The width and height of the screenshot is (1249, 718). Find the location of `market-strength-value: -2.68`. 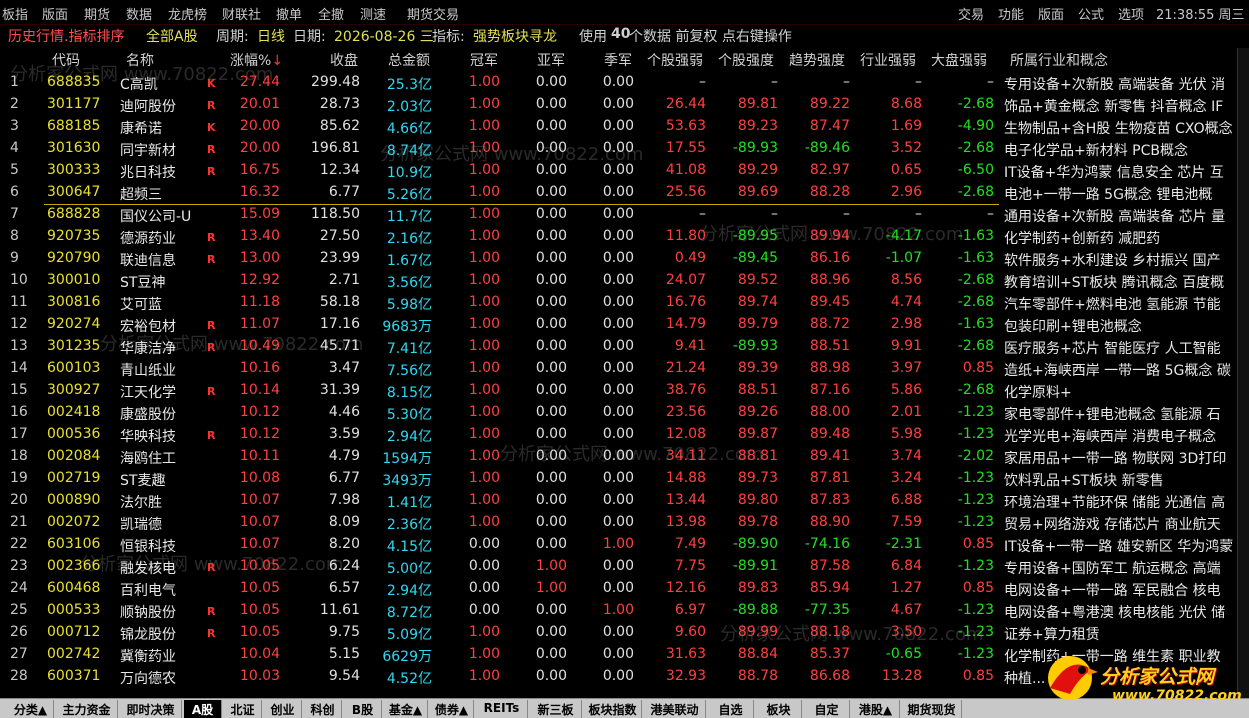

market-strength-value: -2.68 is located at coordinates (975, 346).